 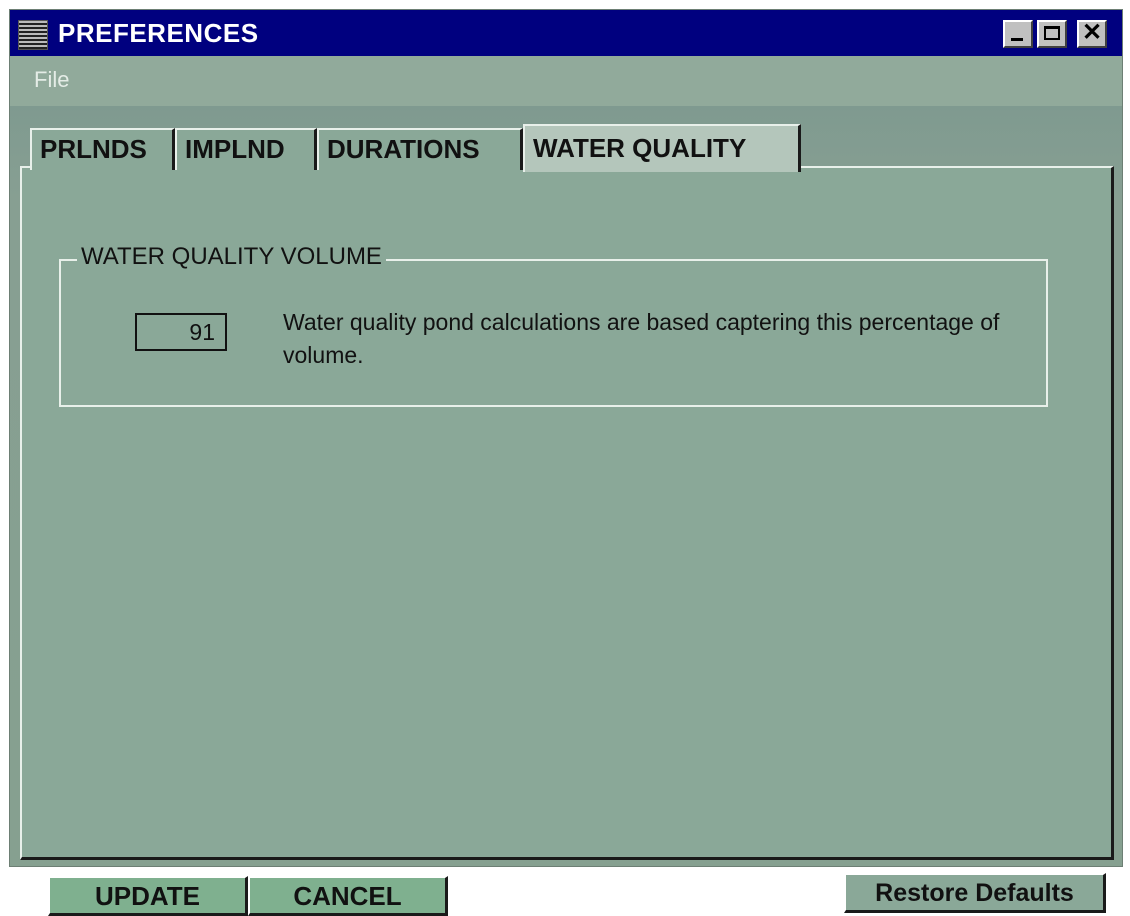 What do you see at coordinates (566, 33) in the screenshot?
I see `title-bar: PREFERENCES ✕` at bounding box center [566, 33].